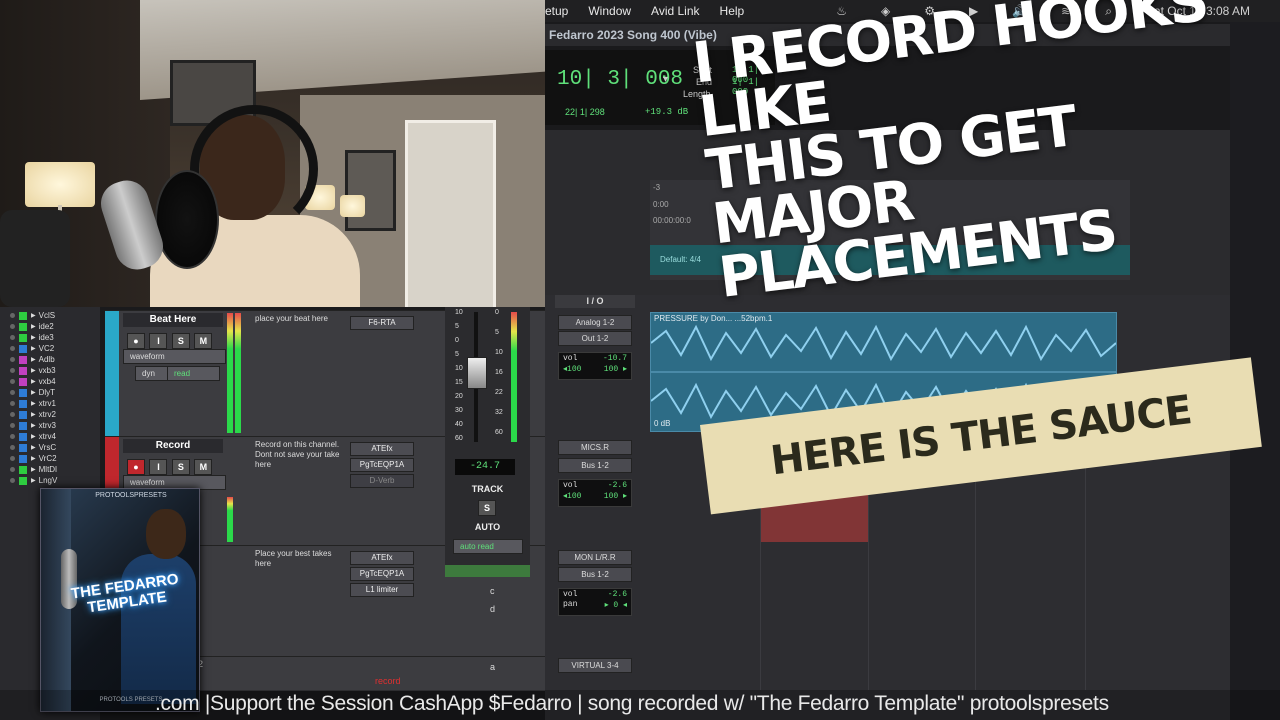 The width and height of the screenshot is (1280, 720). What do you see at coordinates (675, 11) in the screenshot?
I see `menu-avid-link: Avid Link` at bounding box center [675, 11].